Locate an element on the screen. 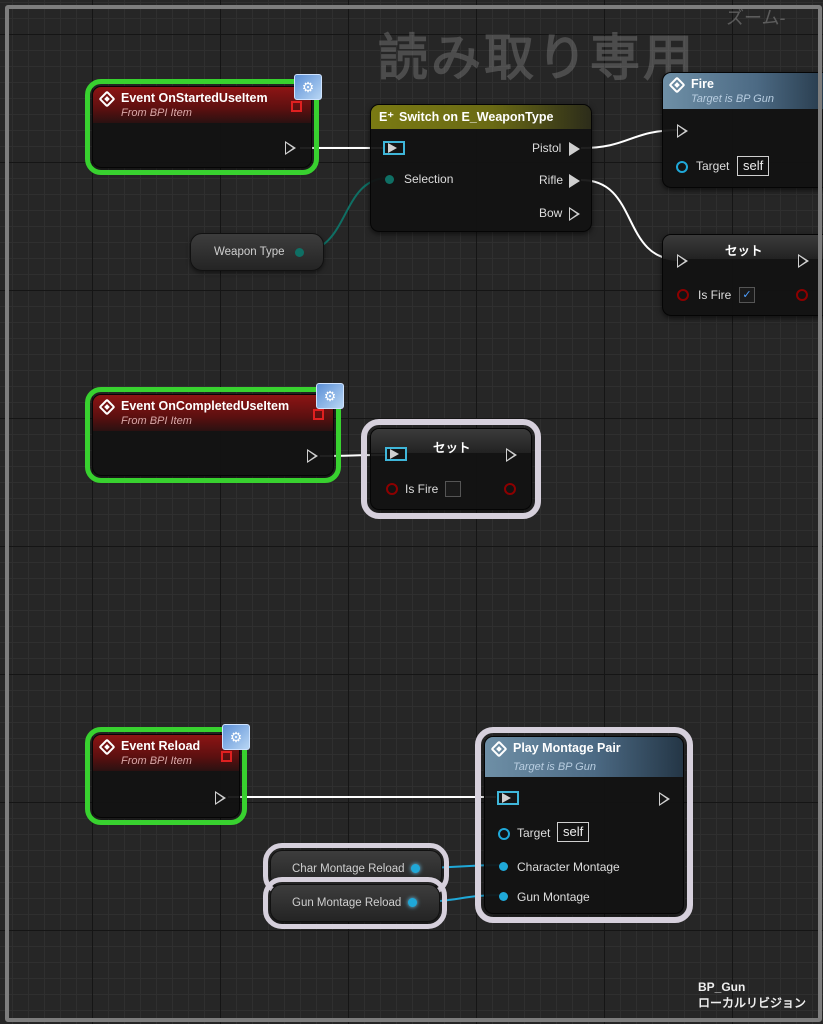  variable-label: Char Montage Reload is located at coordinates (348, 869).